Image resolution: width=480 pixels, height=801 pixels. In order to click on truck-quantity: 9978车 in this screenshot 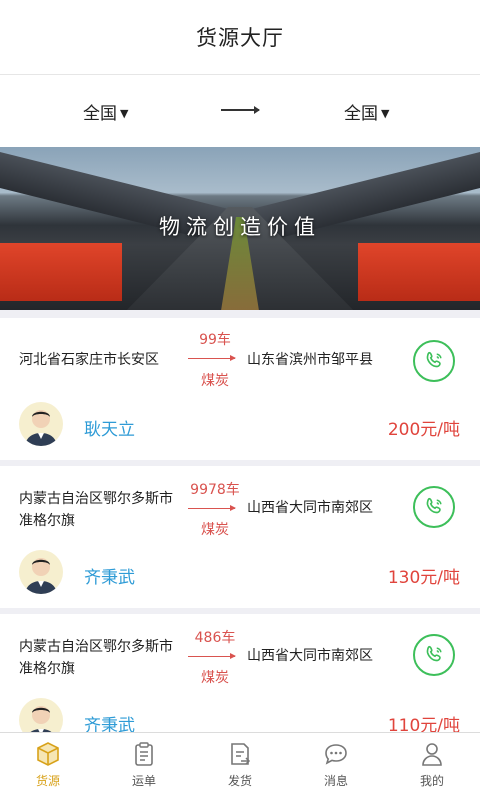, I will do `click(215, 490)`.